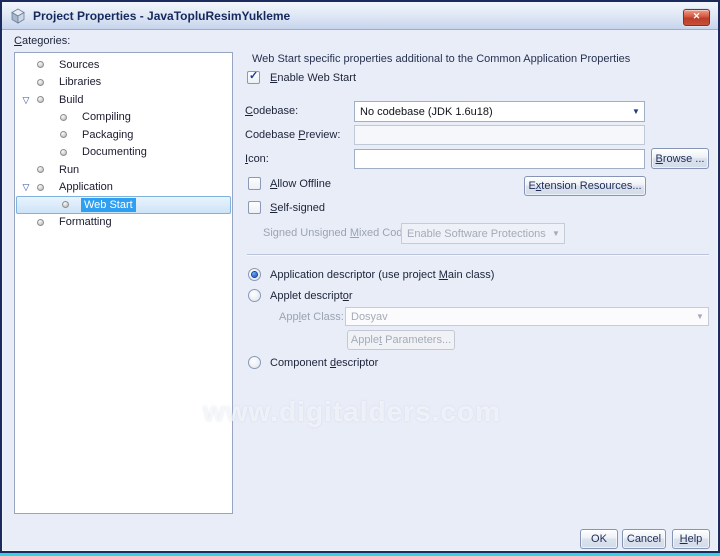 The height and width of the screenshot is (556, 720). What do you see at coordinates (311, 317) in the screenshot?
I see `applet-class-label: Applet Class:` at bounding box center [311, 317].